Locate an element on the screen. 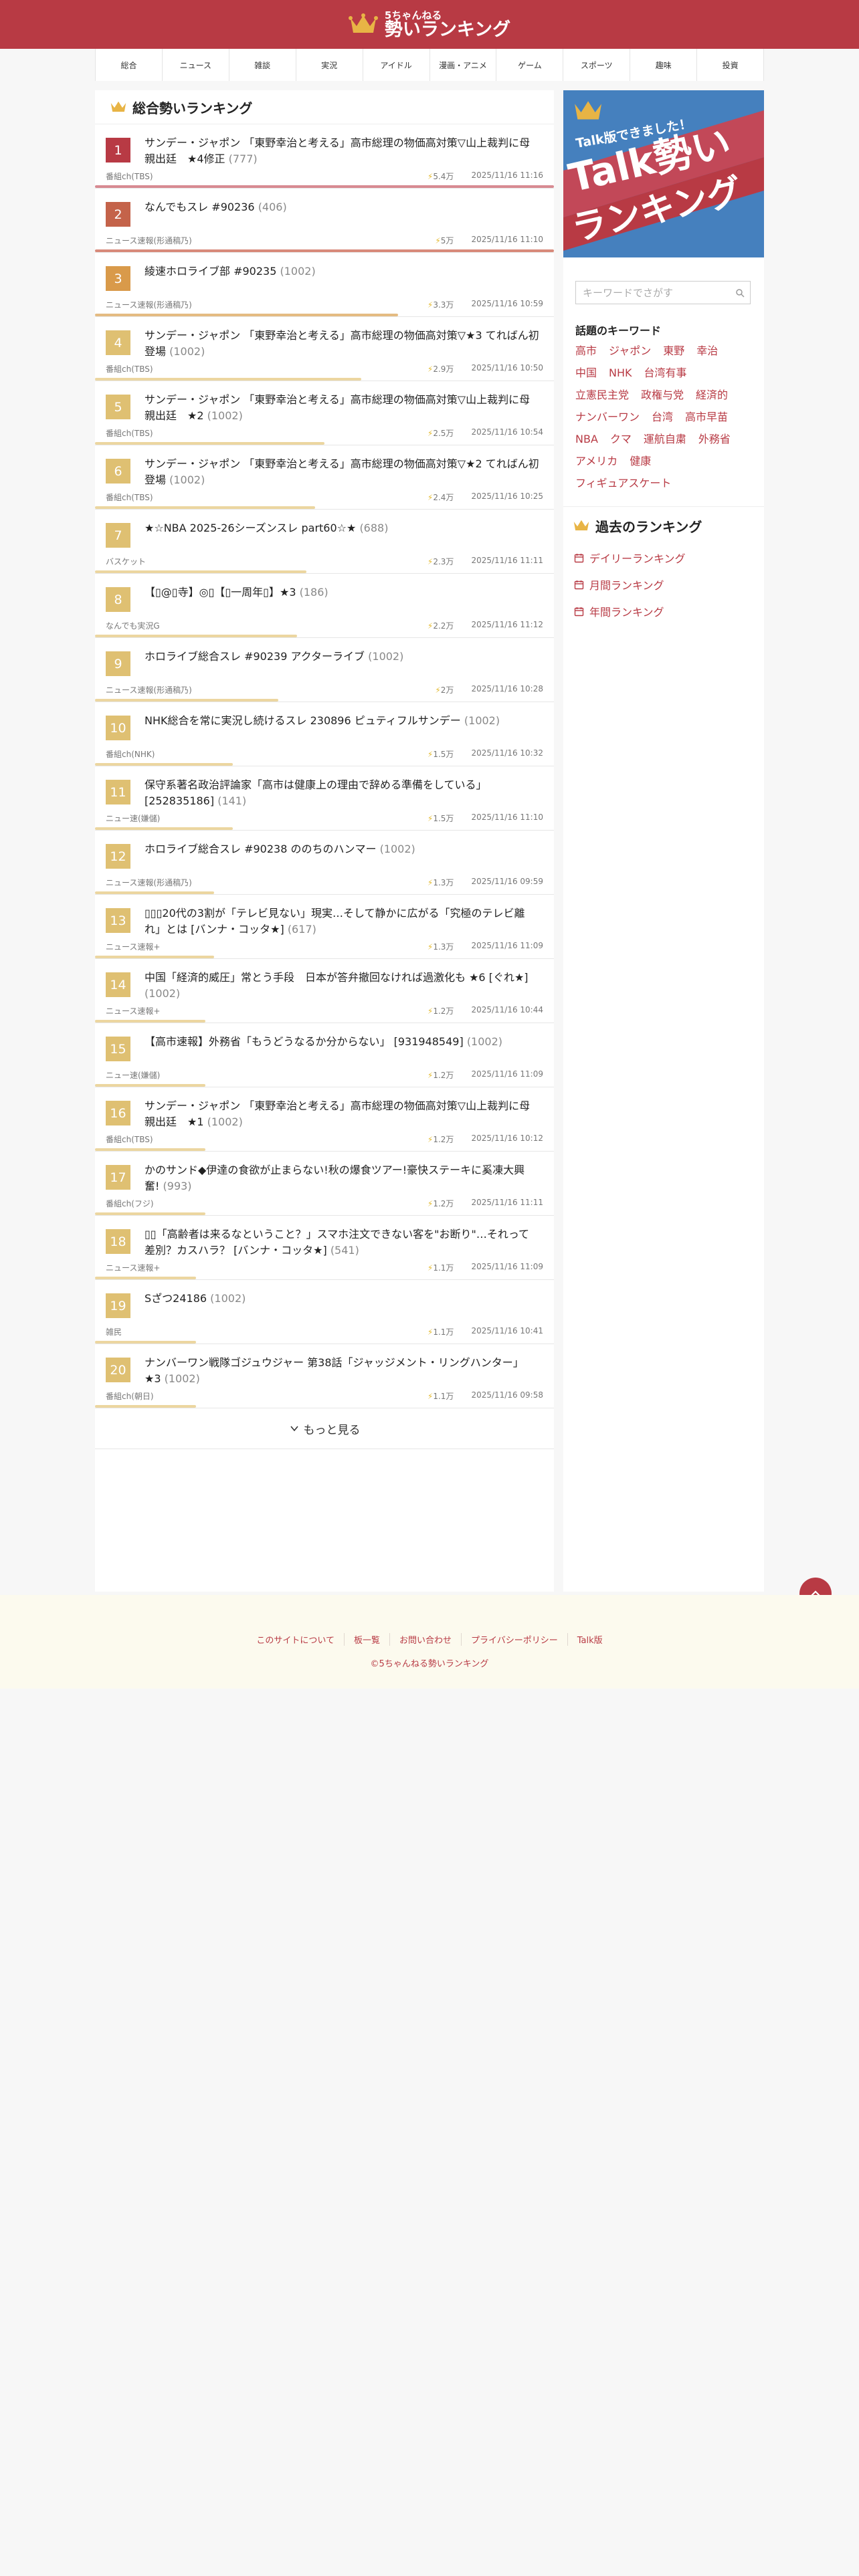  speed-bar is located at coordinates (164, 828).